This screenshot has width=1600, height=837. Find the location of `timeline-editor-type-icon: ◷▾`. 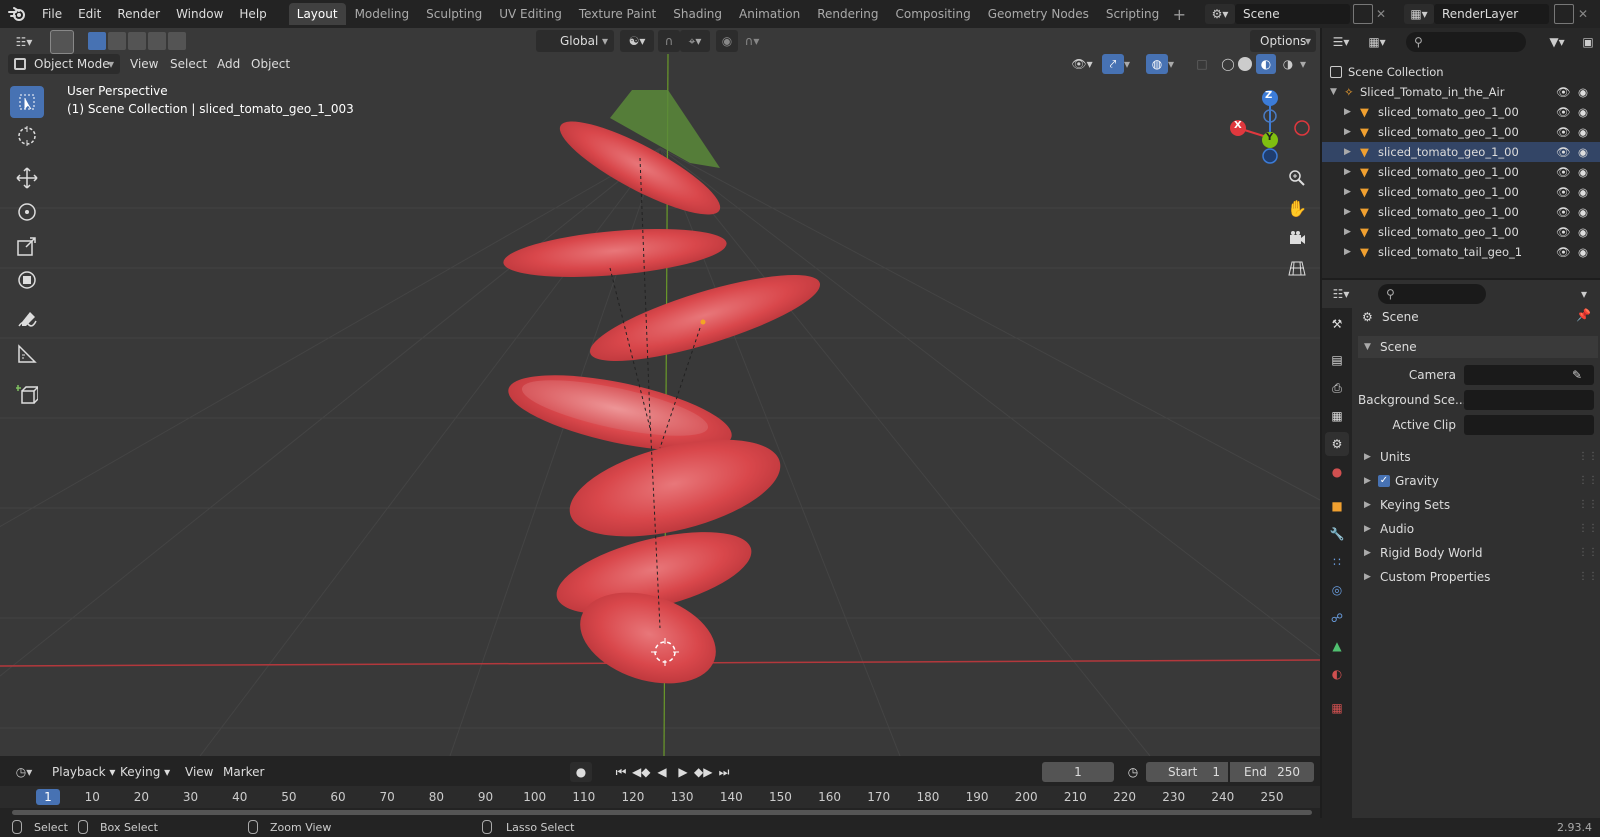

timeline-editor-type-icon: ◷▾ is located at coordinates (24, 772).